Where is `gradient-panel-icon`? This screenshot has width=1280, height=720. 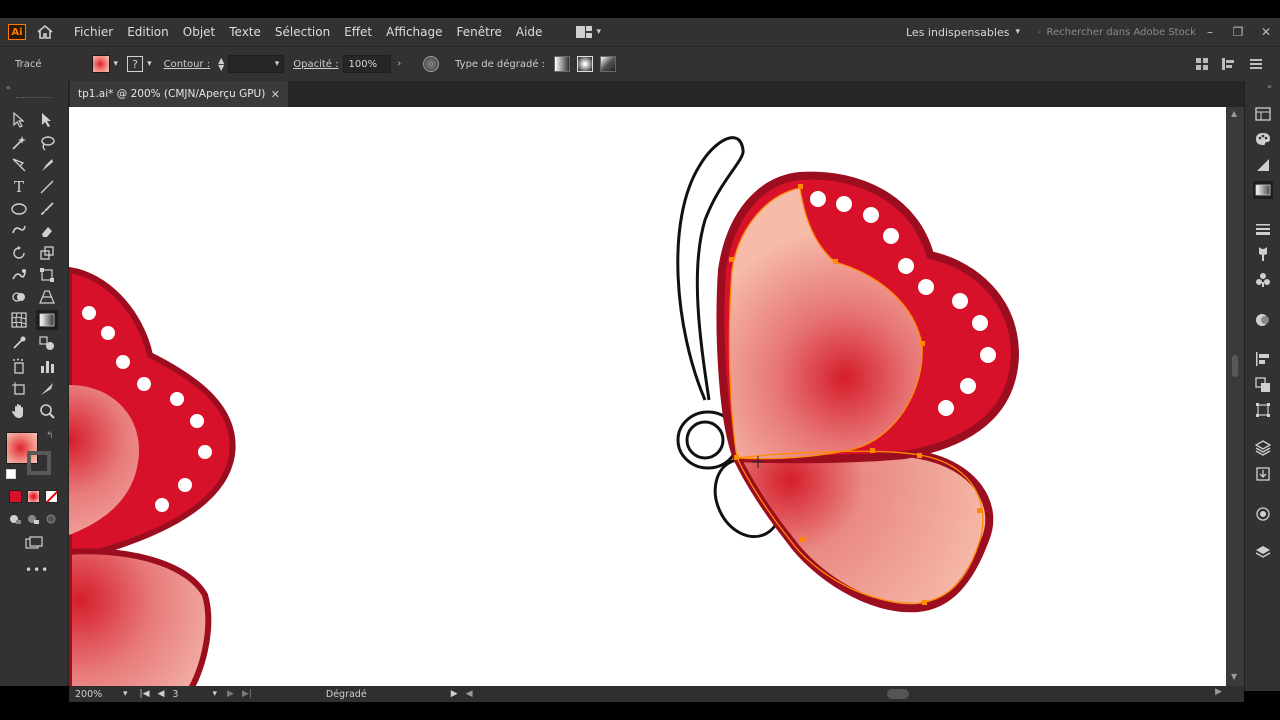
gradient-panel-icon is located at coordinates (1263, 190).